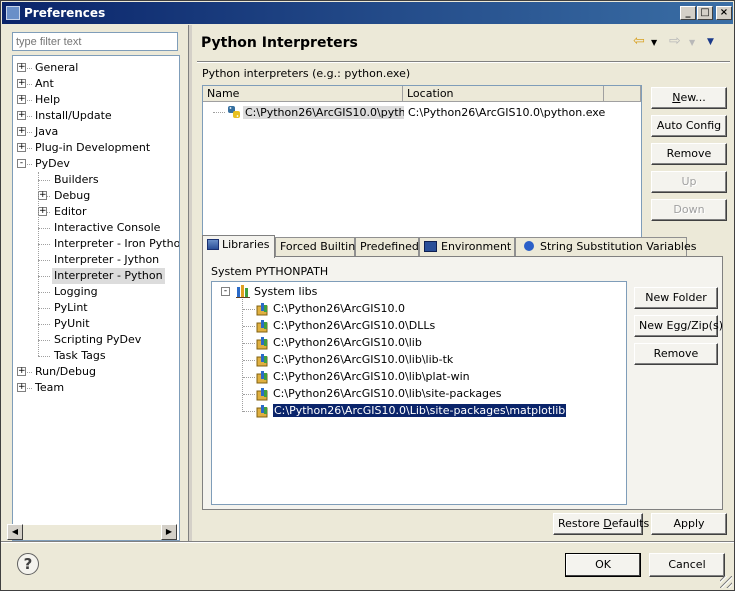 Image resolution: width=735 pixels, height=591 pixels. I want to click on library-path-item: C:\Python26\ArcGIS10.0, so click(339, 308).